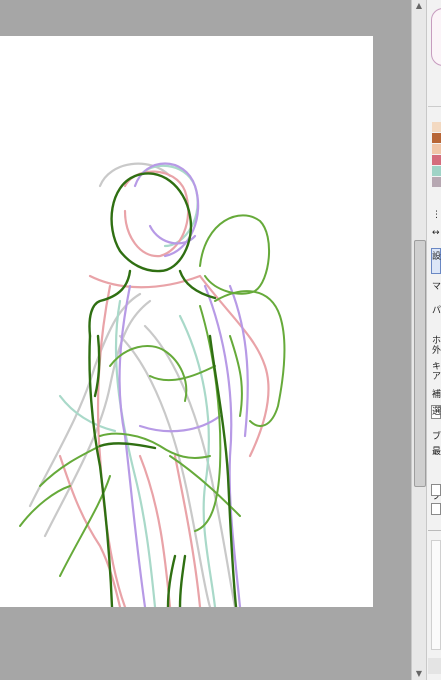 Image resolution: width=441 pixels, height=680 pixels. Describe the element at coordinates (419, 6) in the screenshot. I see `scroll-up-arrow-icon: ▲` at that location.